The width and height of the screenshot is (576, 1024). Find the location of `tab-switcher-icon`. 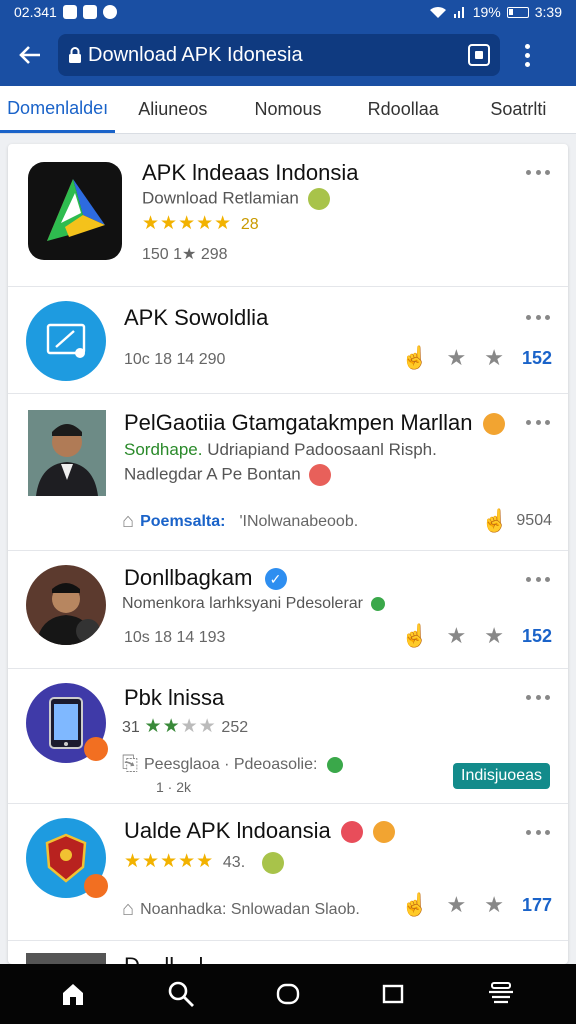

tab-switcher-icon is located at coordinates (479, 55).